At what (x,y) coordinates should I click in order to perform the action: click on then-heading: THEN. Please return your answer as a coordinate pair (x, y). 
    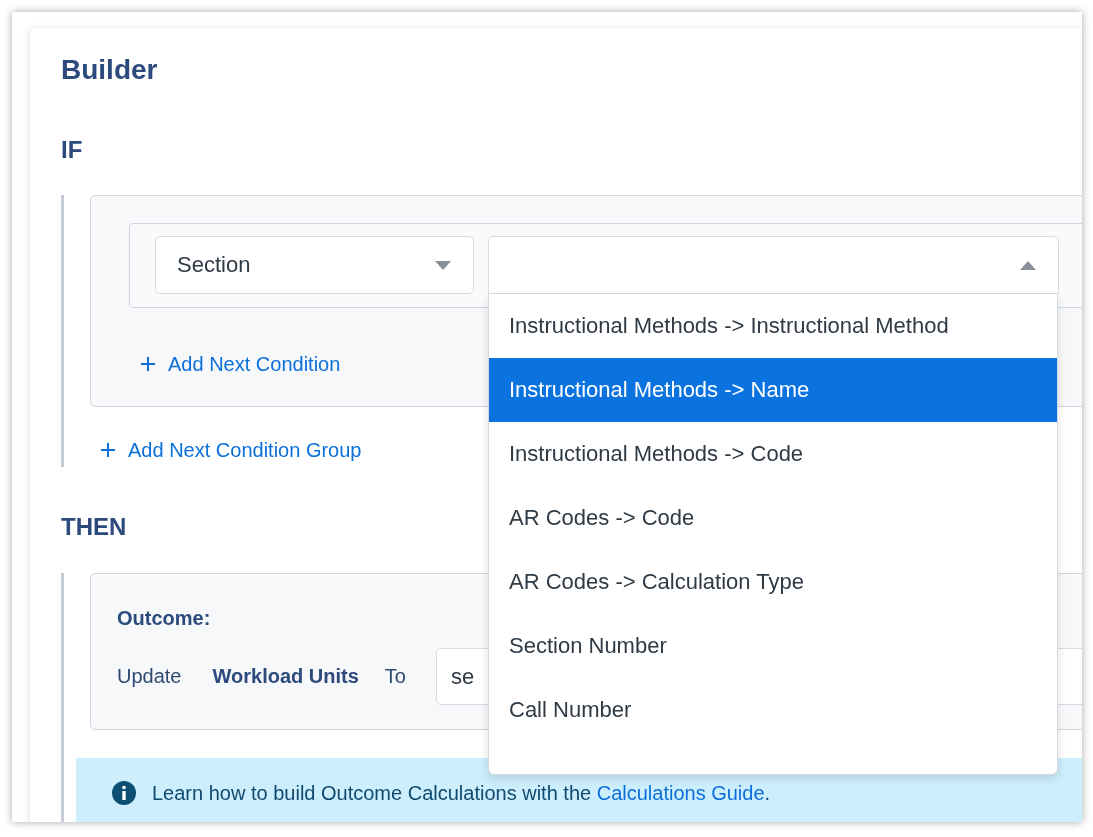
    Looking at the image, I should click on (94, 527).